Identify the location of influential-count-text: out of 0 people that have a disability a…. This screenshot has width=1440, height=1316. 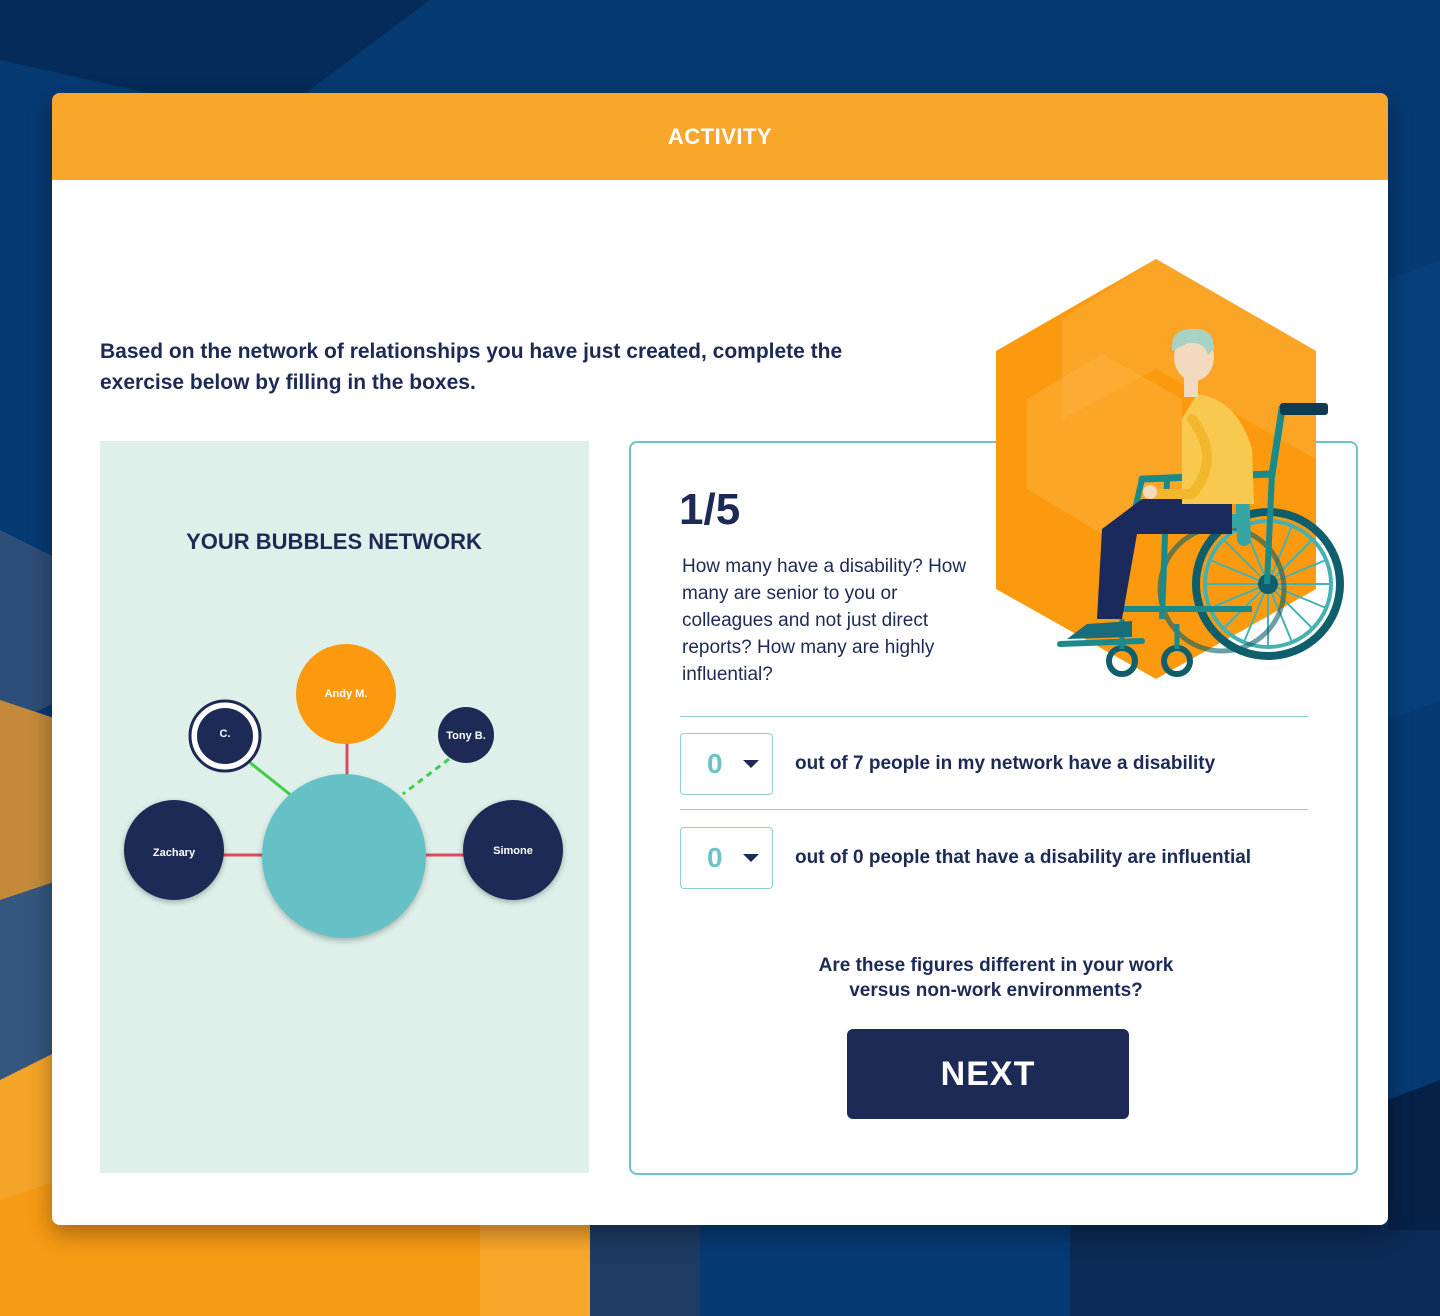
(1023, 857).